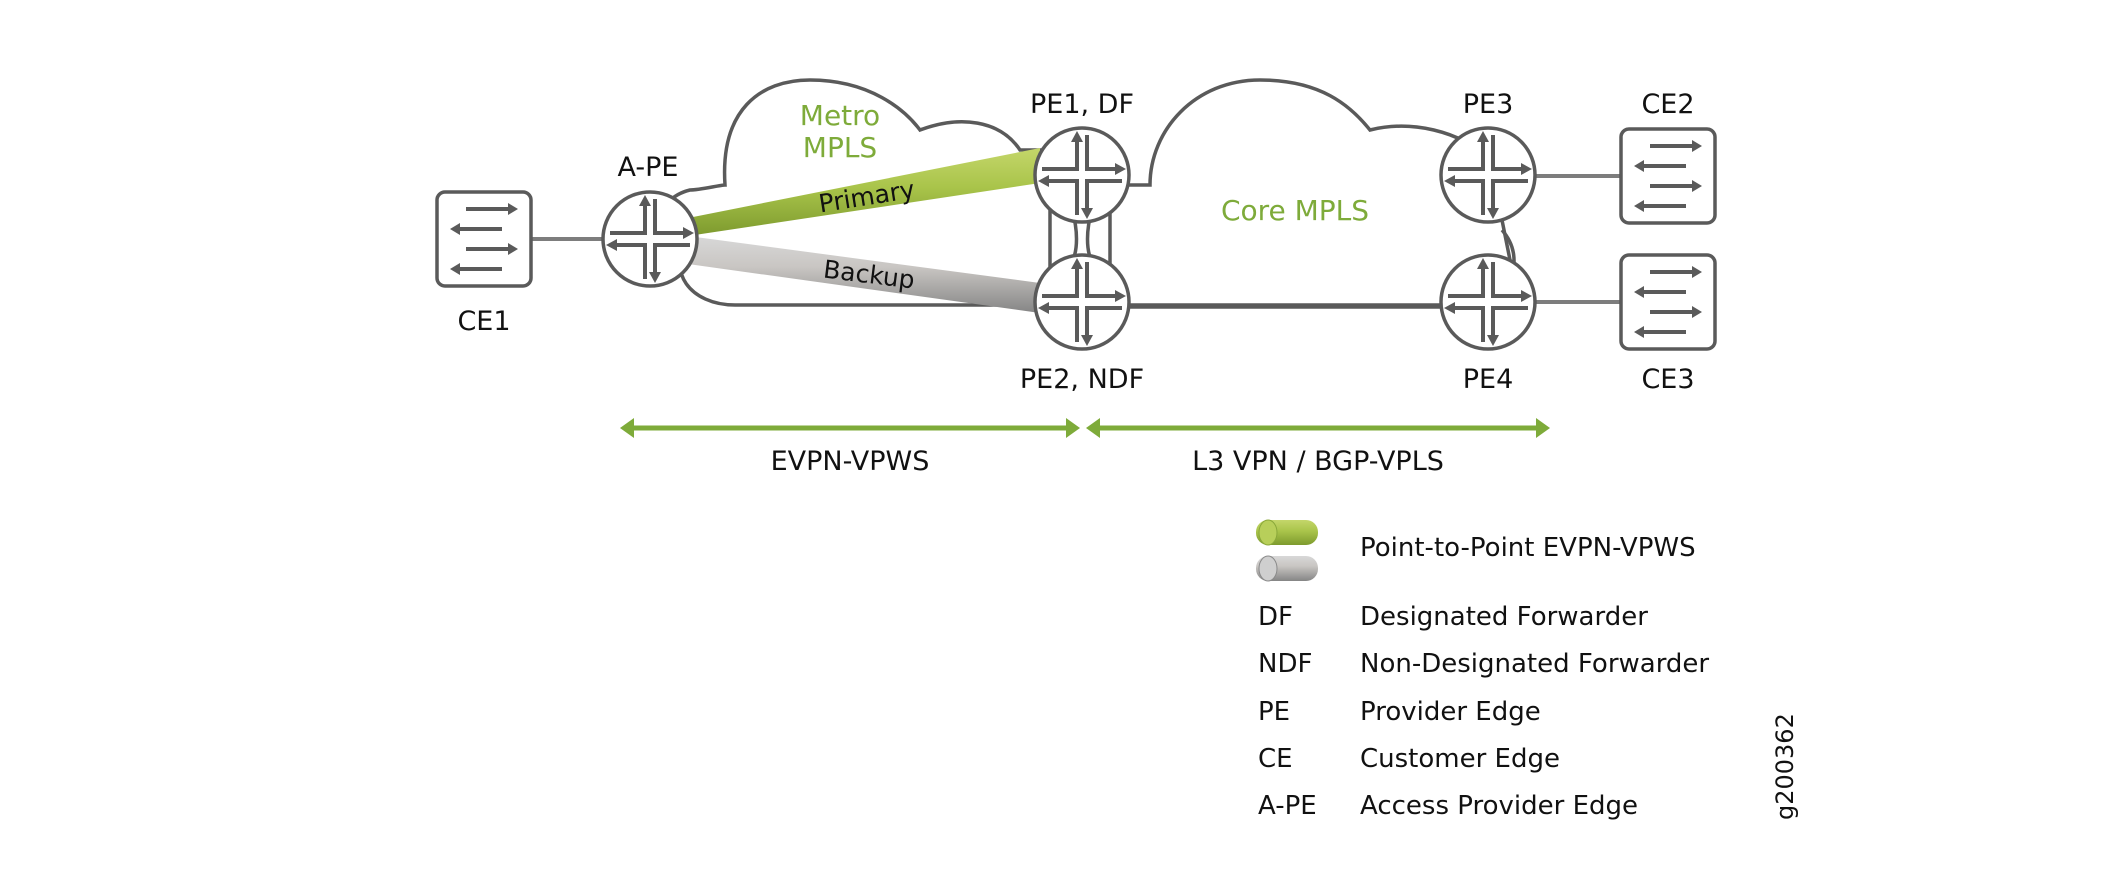 Image resolution: width=2101 pixels, height=870 pixels. Describe the element at coordinates (850, 428) in the screenshot. I see `evpn-vpws-span-arrow` at that location.